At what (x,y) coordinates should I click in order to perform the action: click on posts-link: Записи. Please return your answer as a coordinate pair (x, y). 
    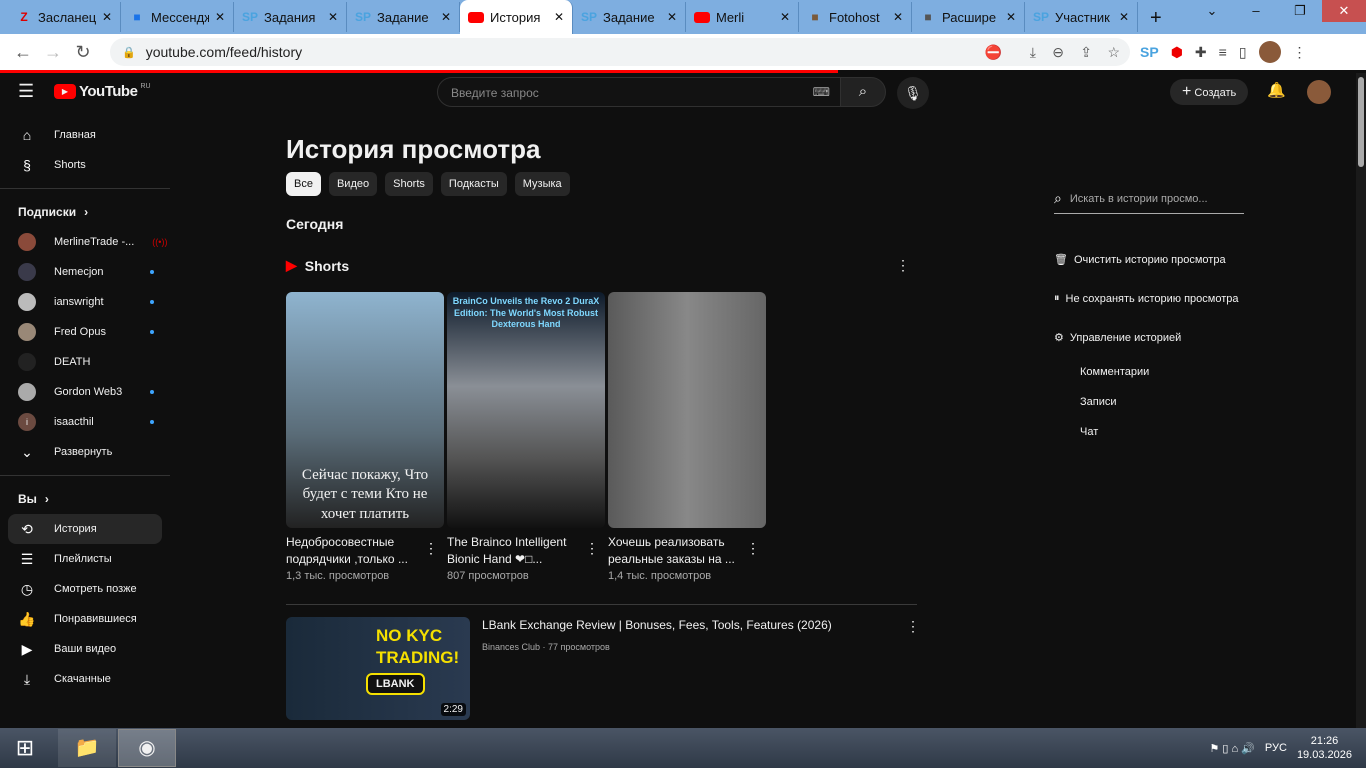
    Looking at the image, I should click on (1154, 402).